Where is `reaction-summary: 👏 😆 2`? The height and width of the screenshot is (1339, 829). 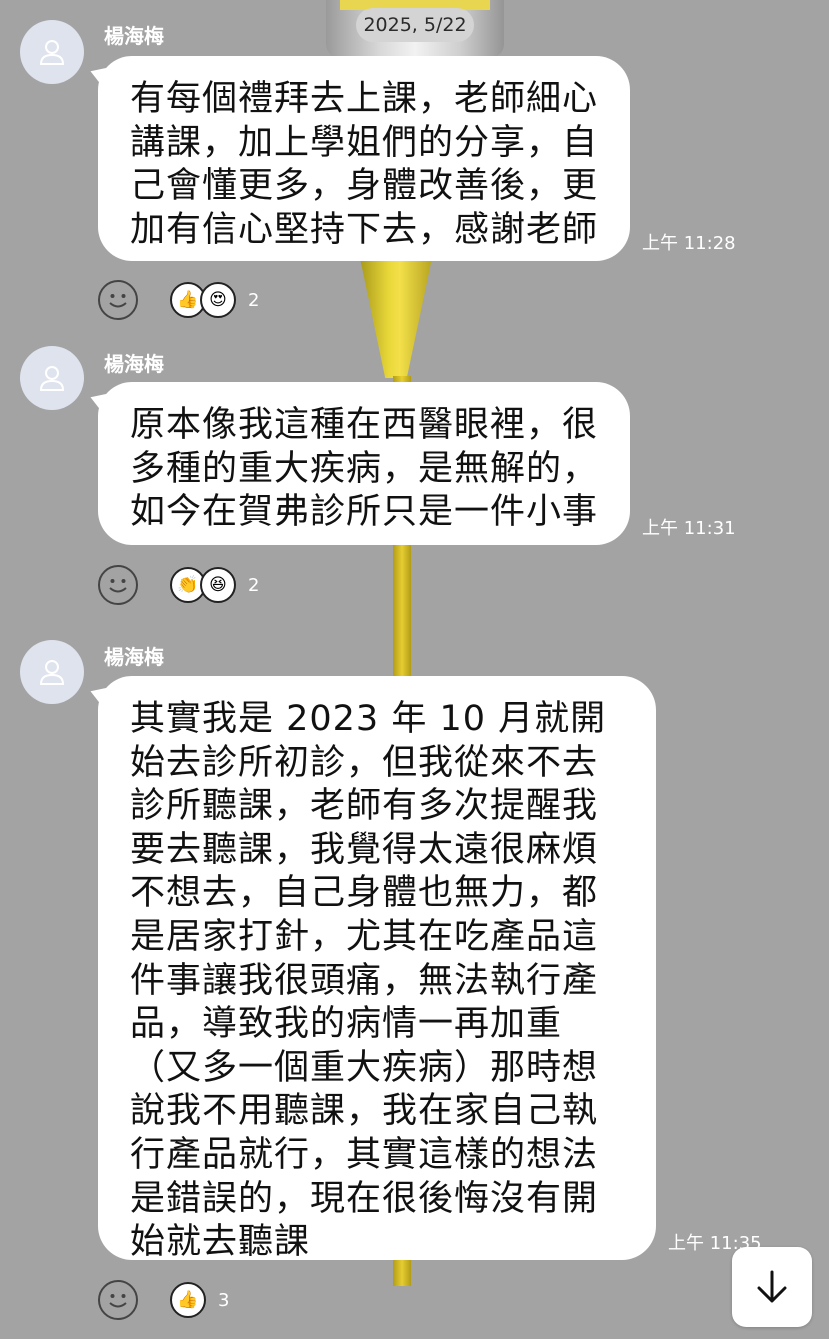
reaction-summary: 👏 😆 2 is located at coordinates (214, 585).